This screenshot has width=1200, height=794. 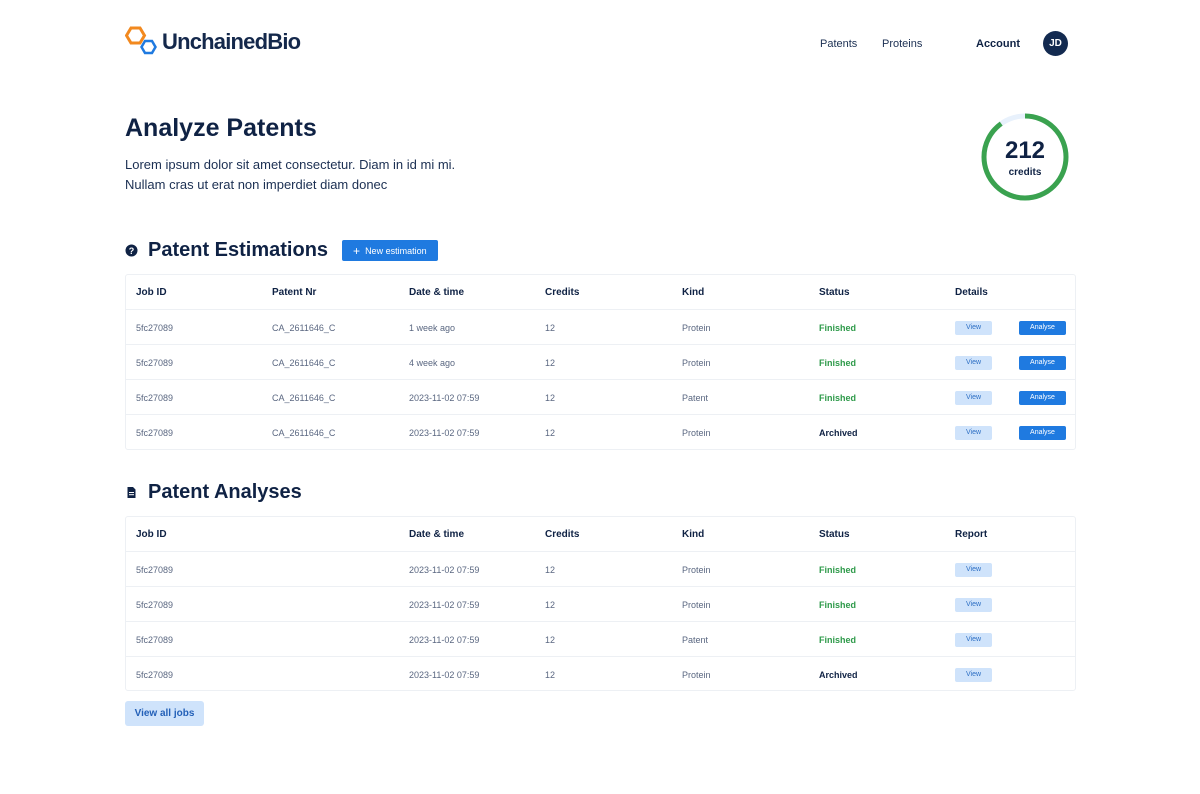 What do you see at coordinates (1055, 43) in the screenshot?
I see `avatar: JD` at bounding box center [1055, 43].